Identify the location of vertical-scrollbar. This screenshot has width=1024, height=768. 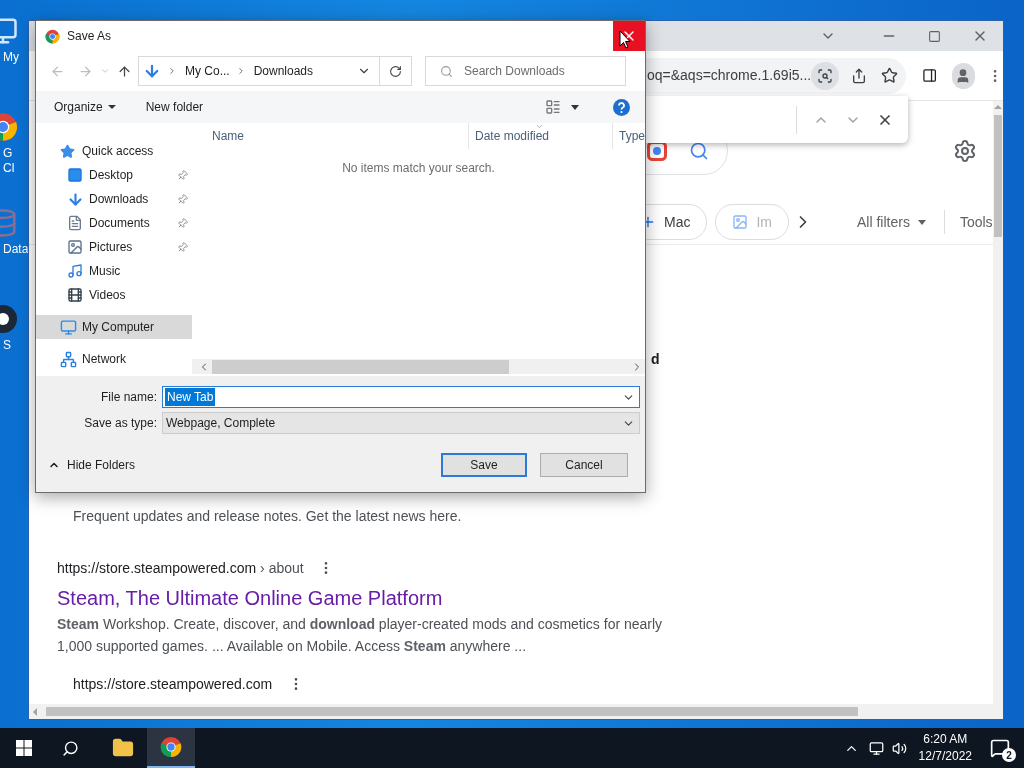
(997, 402).